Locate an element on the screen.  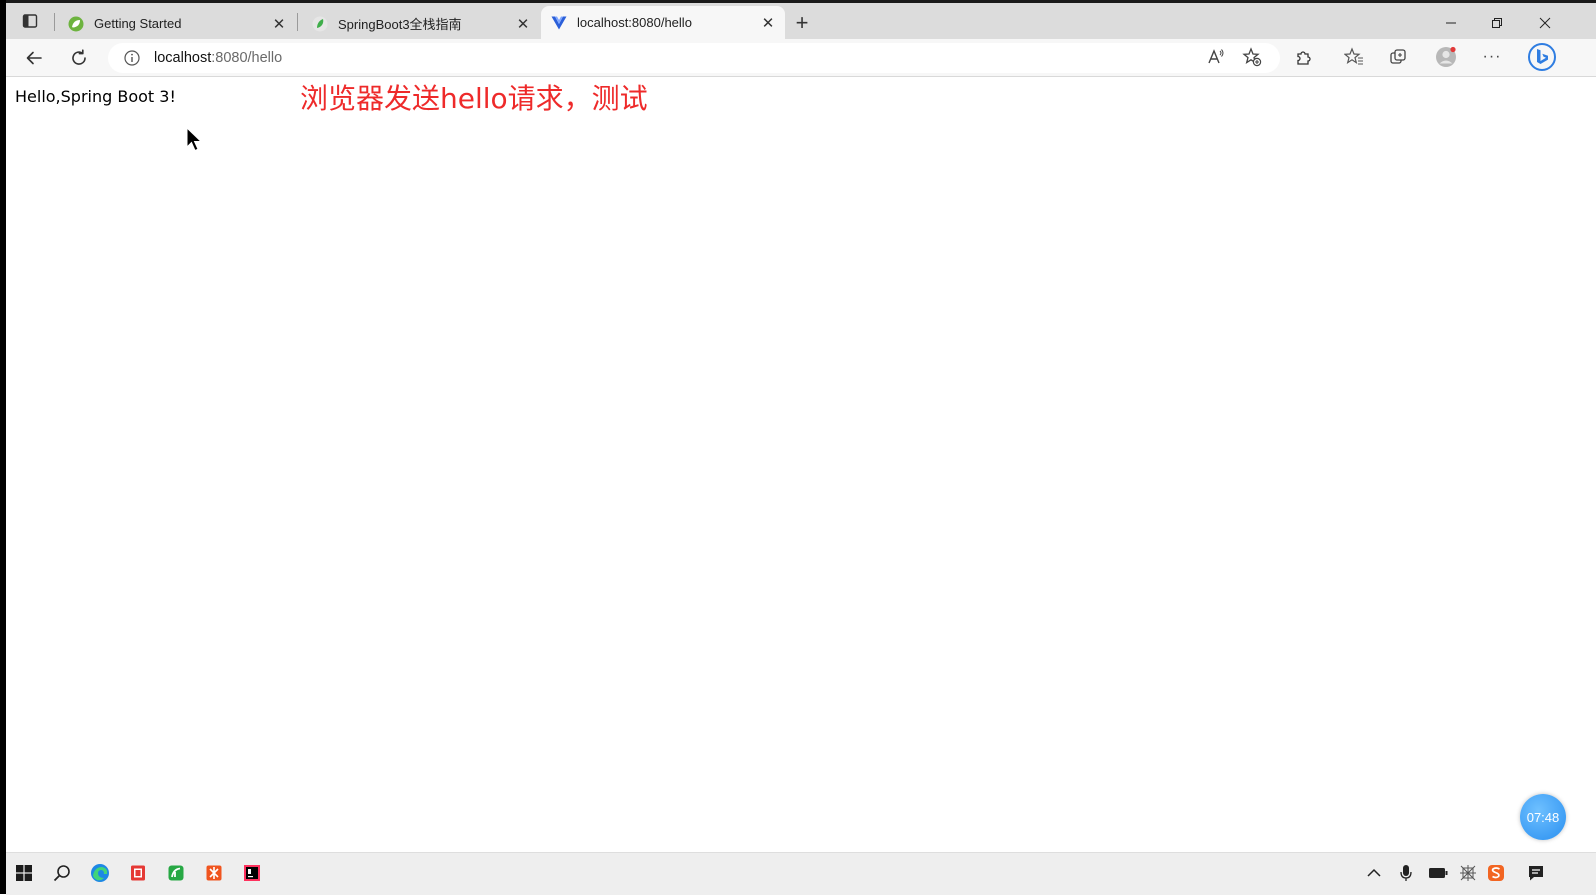
address-bar: localhost:8080/hello is located at coordinates (694, 58).